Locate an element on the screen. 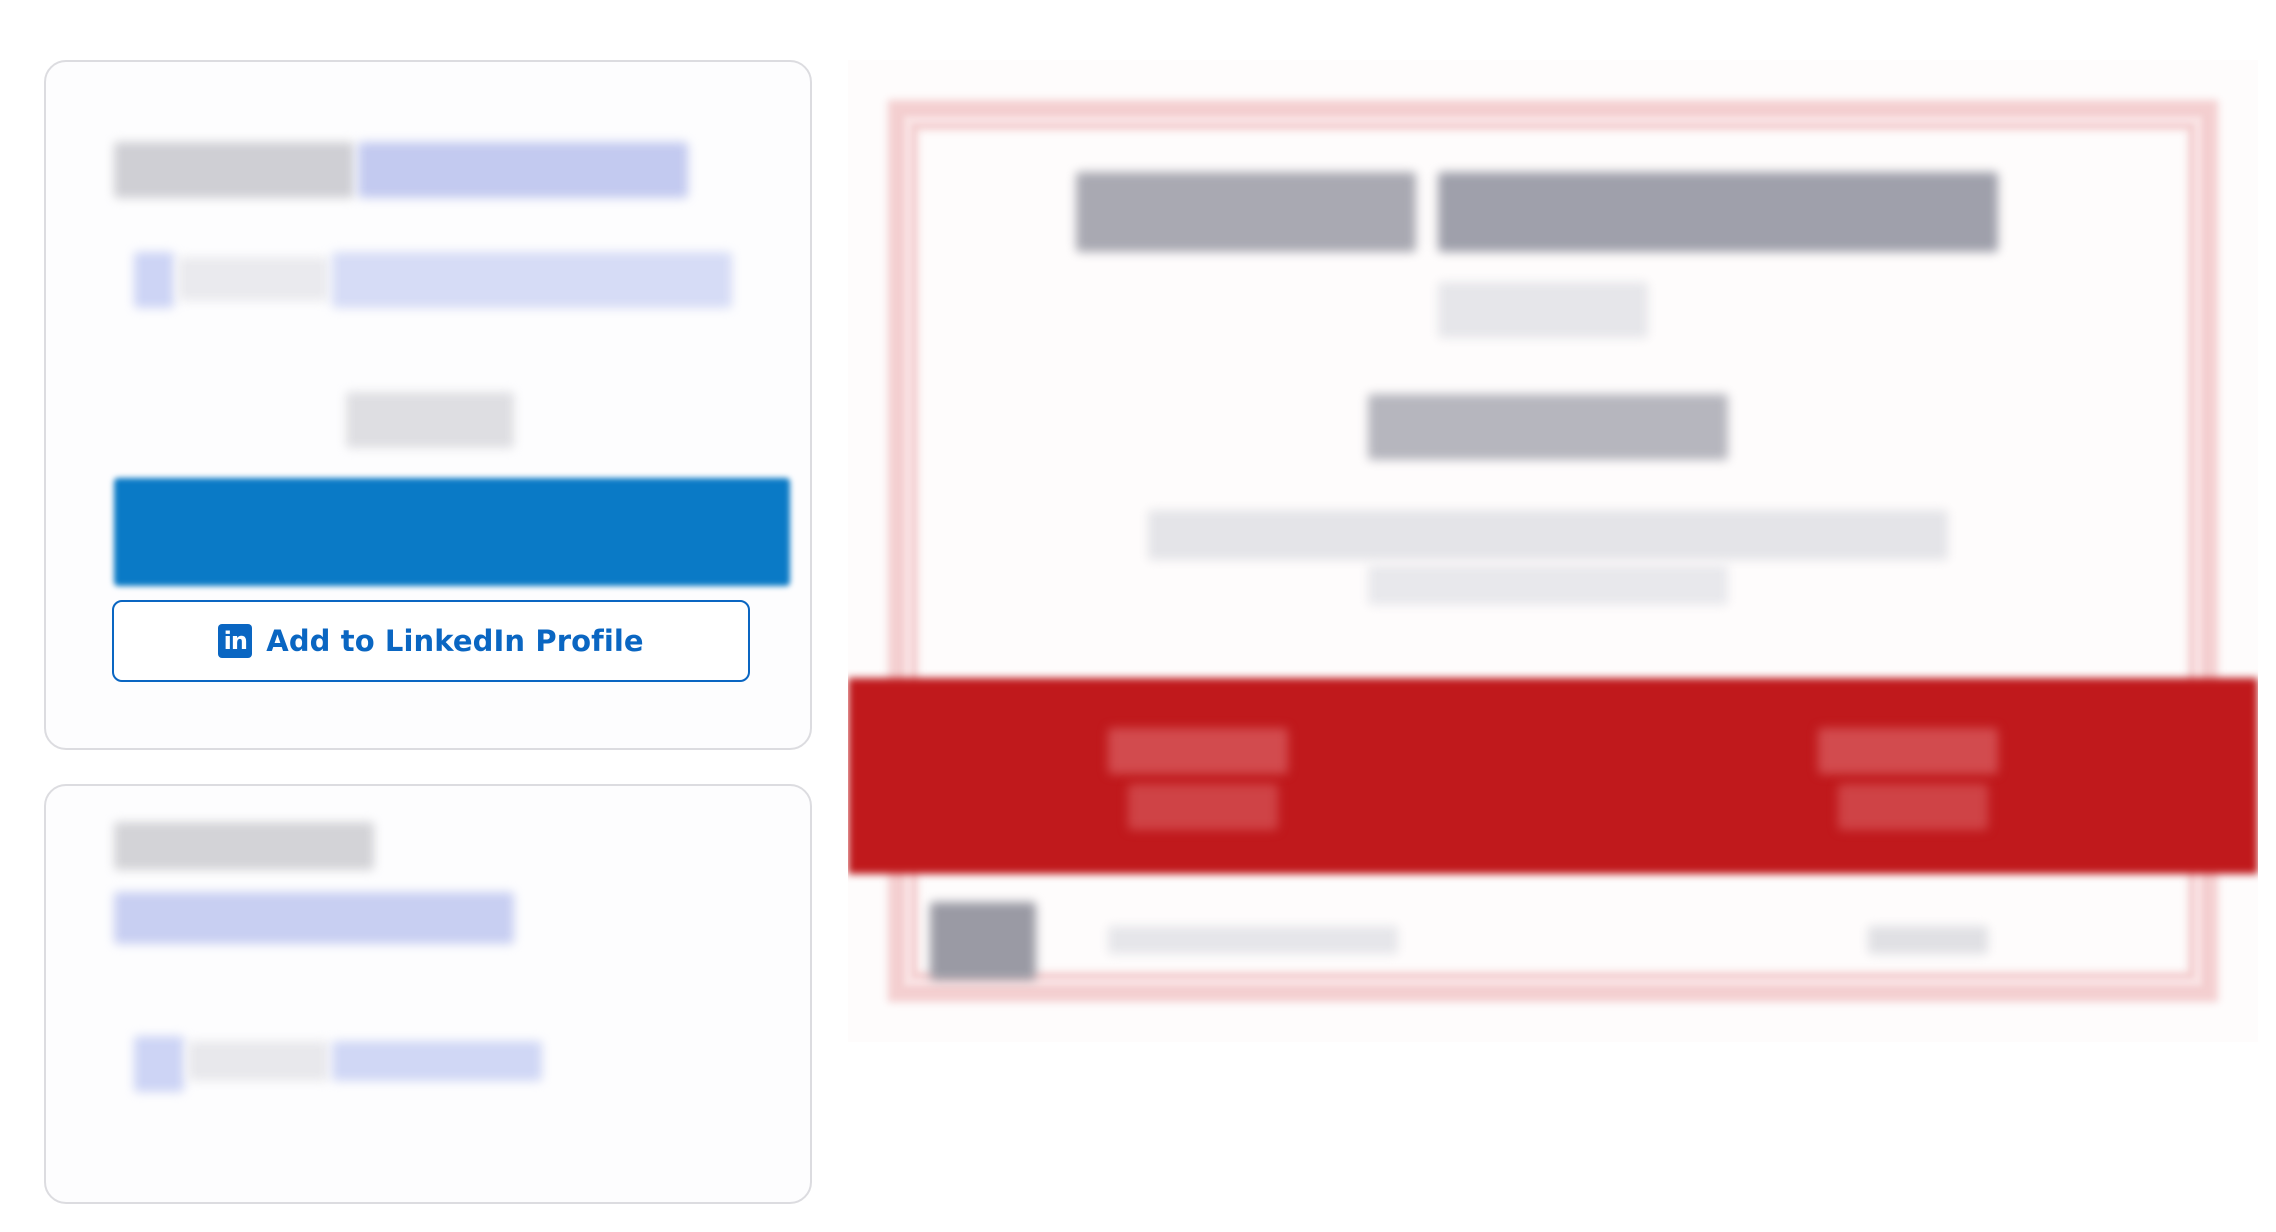 The width and height of the screenshot is (2276, 1232). redacted-certificate-subtitle is located at coordinates (1543, 310).